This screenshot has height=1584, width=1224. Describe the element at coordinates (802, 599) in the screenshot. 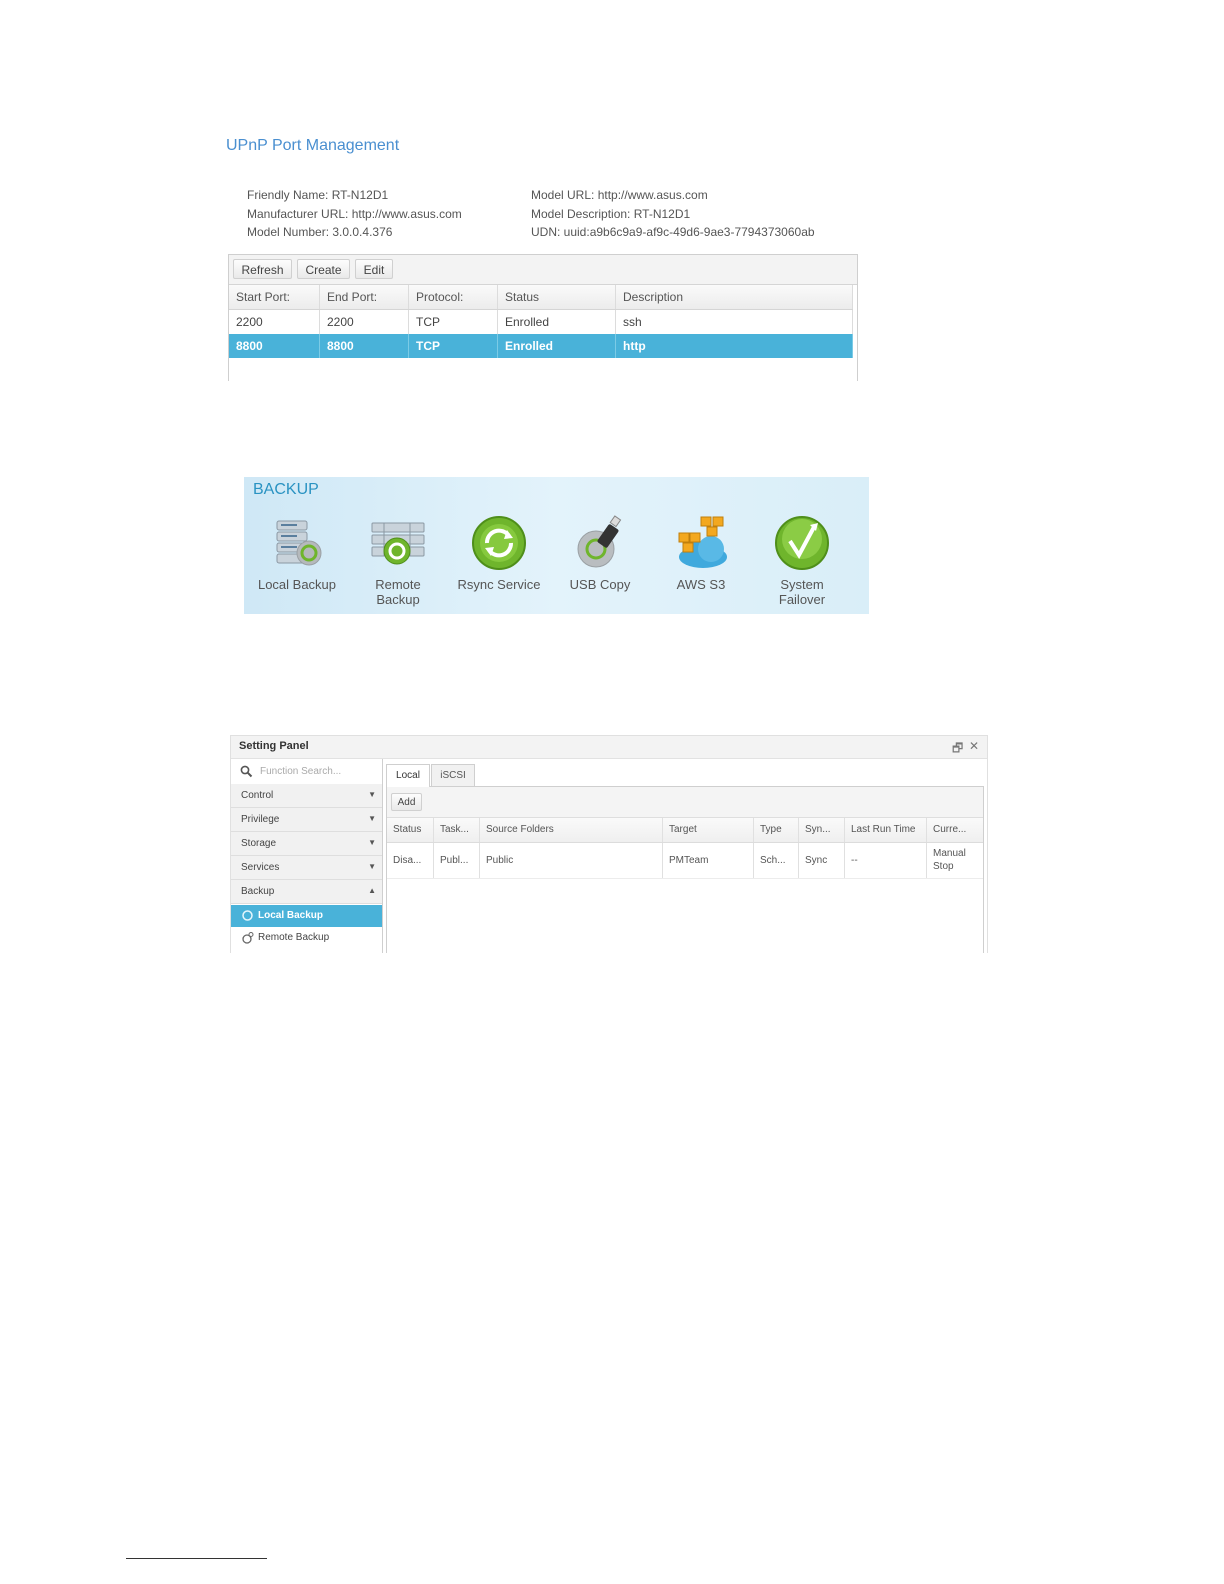

I see `item-label-line2: Failover` at that location.